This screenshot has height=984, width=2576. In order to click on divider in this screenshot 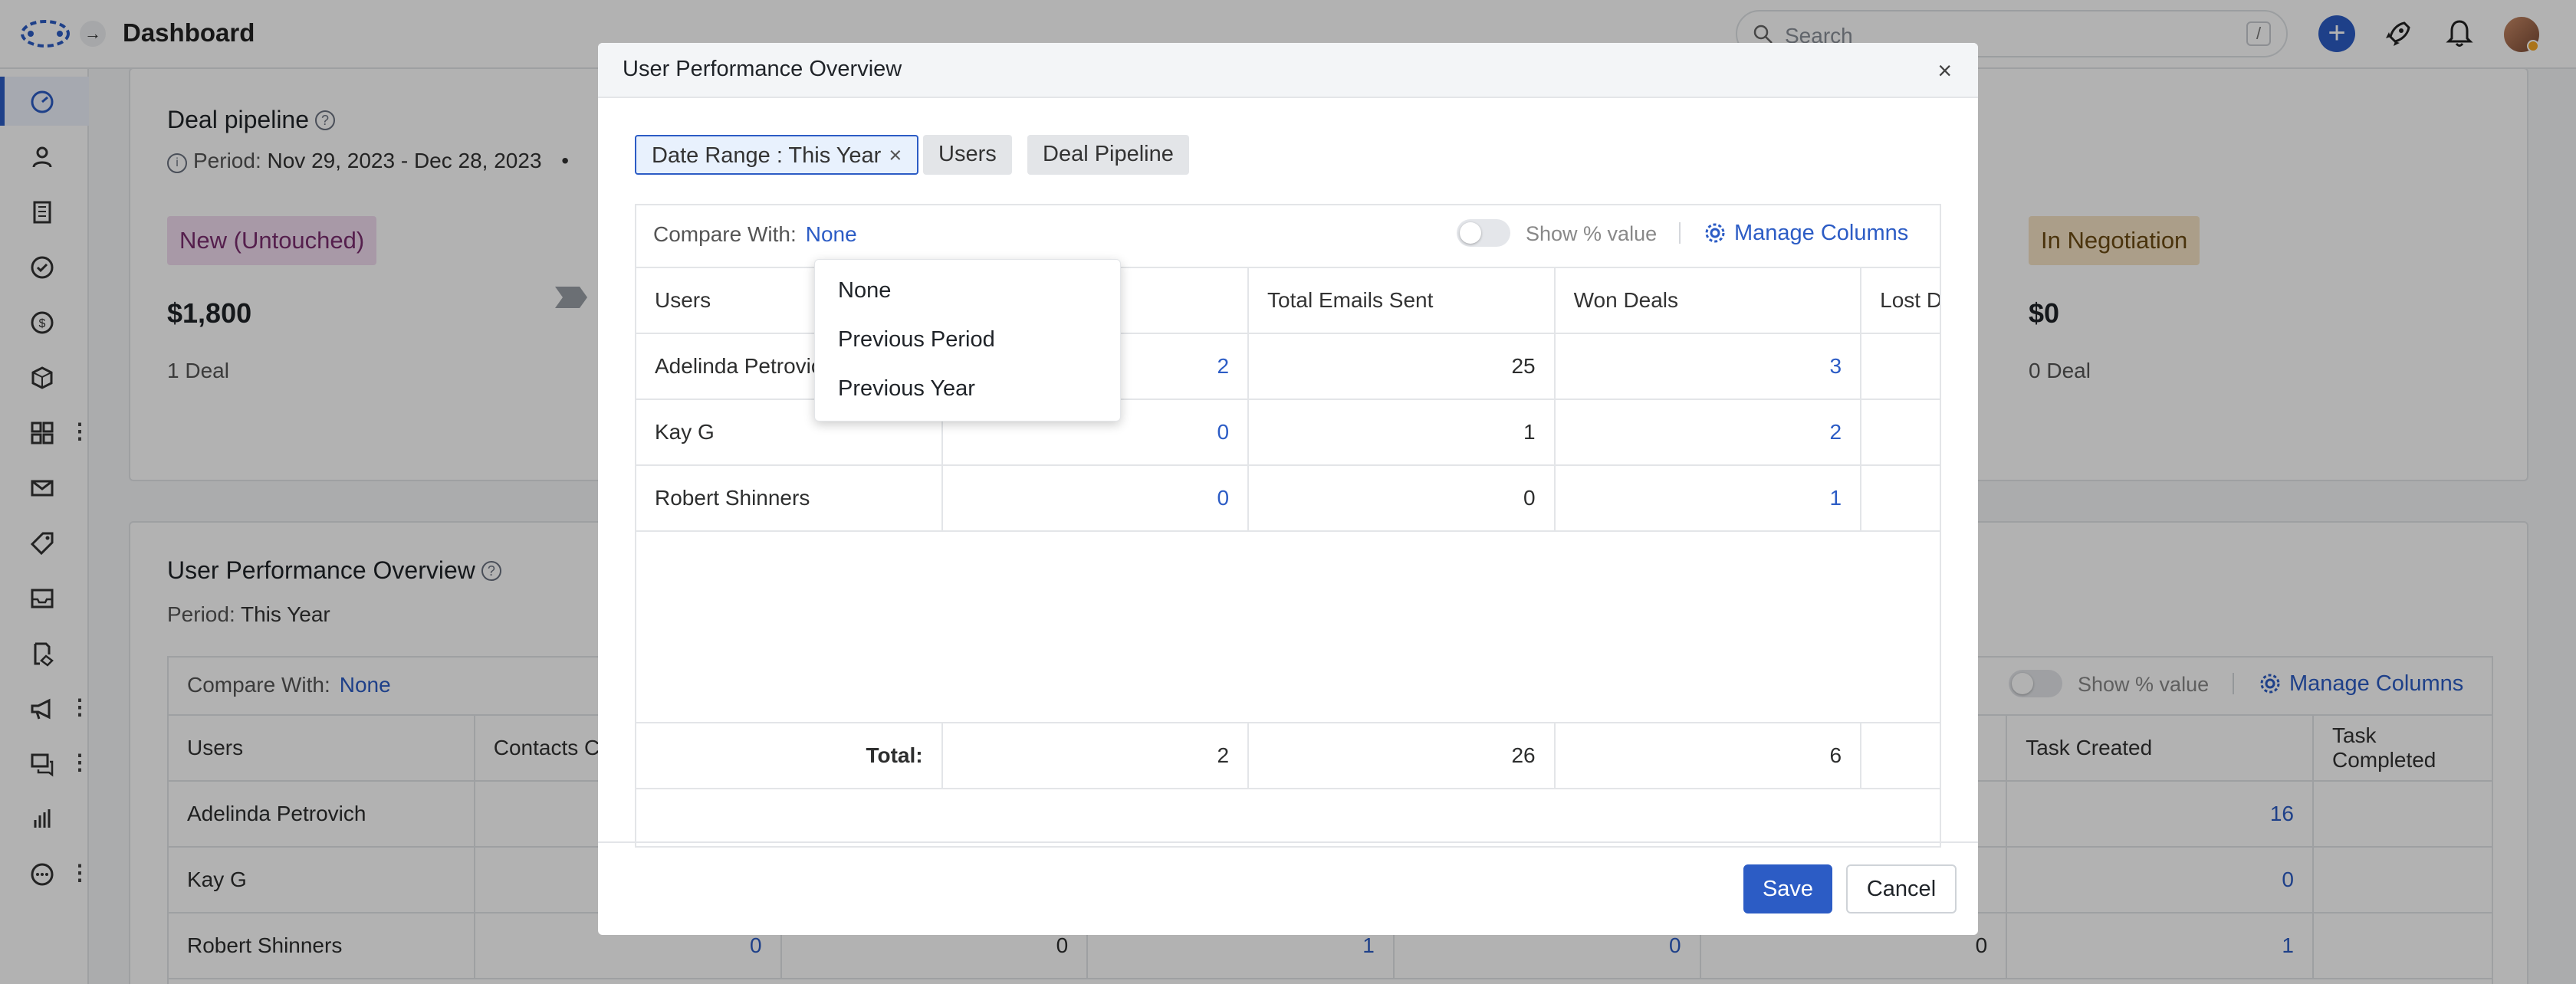, I will do `click(1680, 233)`.